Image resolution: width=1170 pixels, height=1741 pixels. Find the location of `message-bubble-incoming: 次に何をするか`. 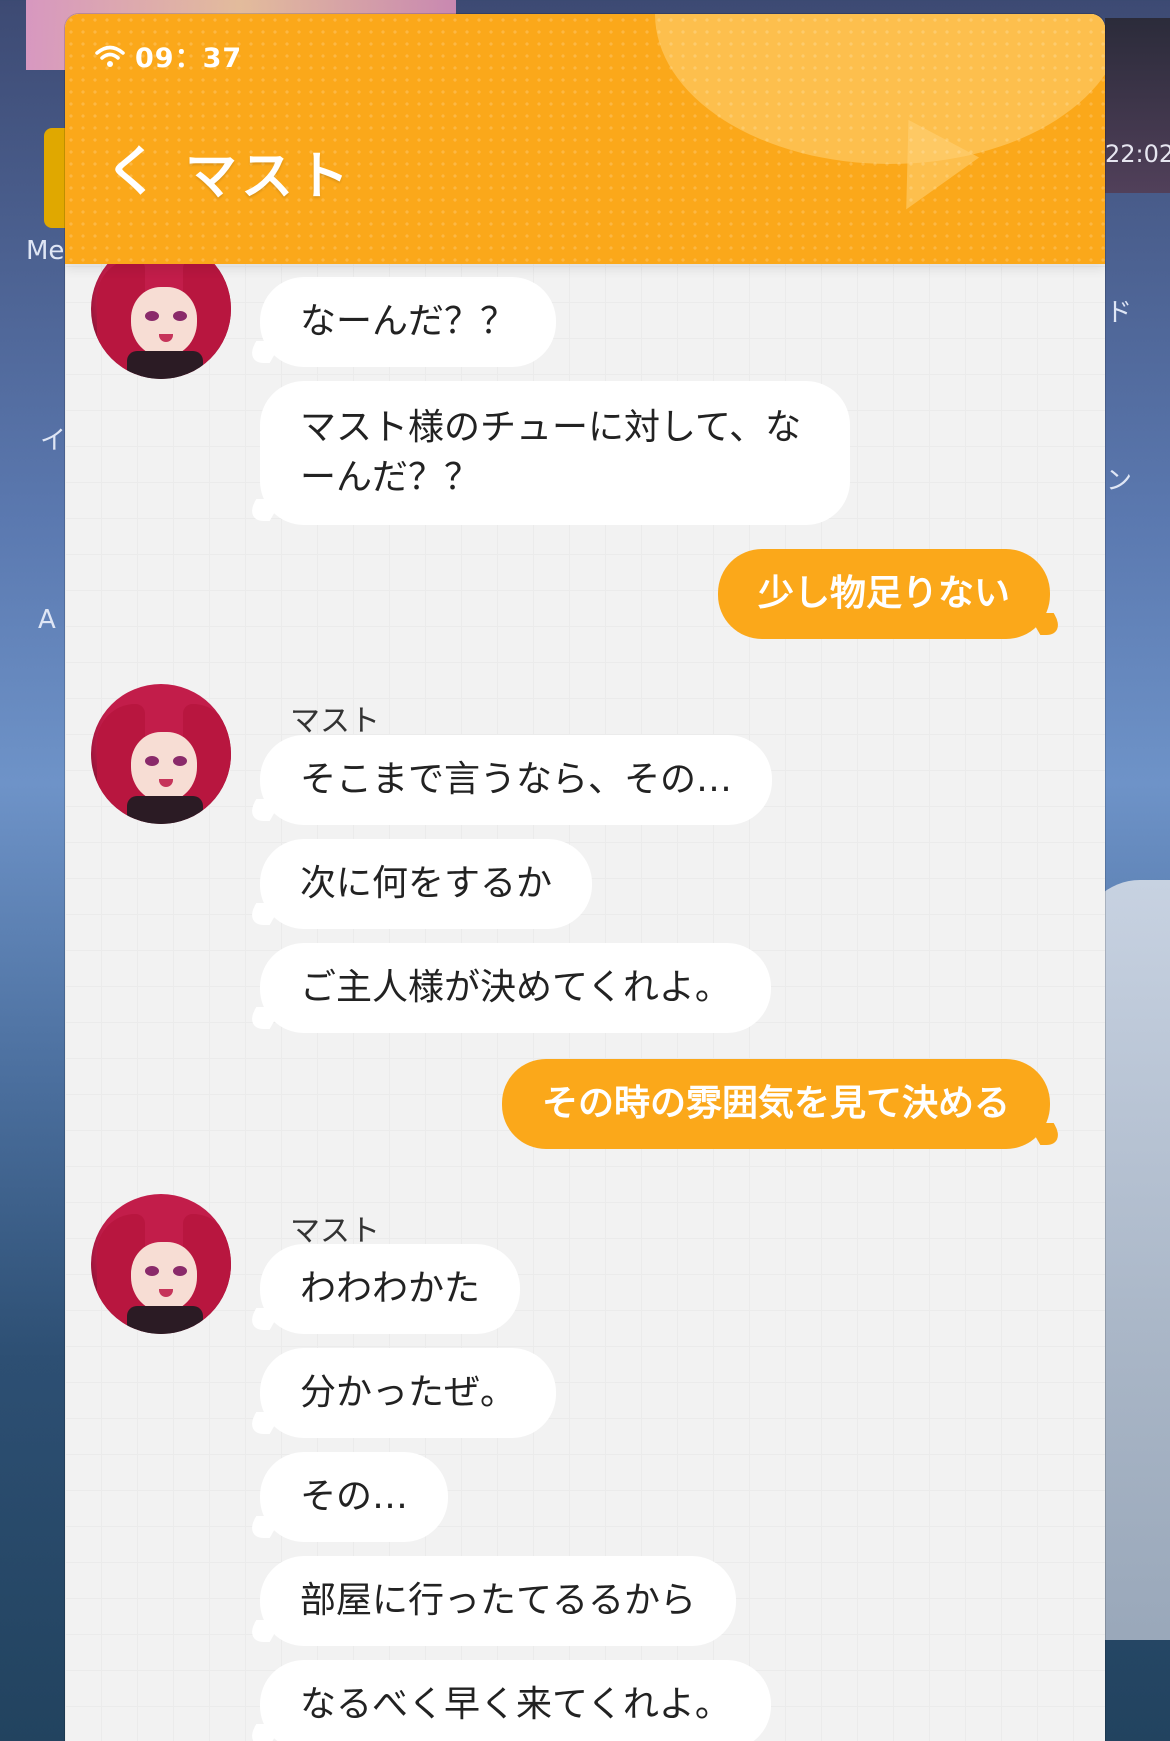

message-bubble-incoming: 次に何をするか is located at coordinates (426, 884).